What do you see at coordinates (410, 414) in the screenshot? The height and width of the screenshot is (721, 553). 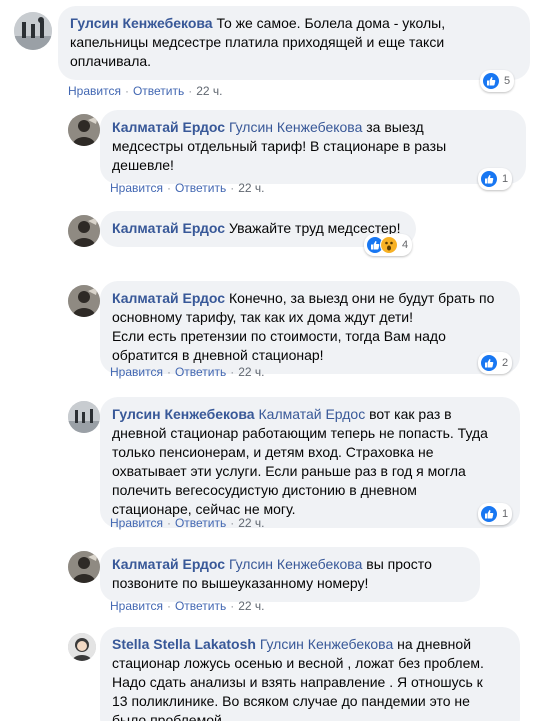 I see `comment-text-line: вот как раз в` at bounding box center [410, 414].